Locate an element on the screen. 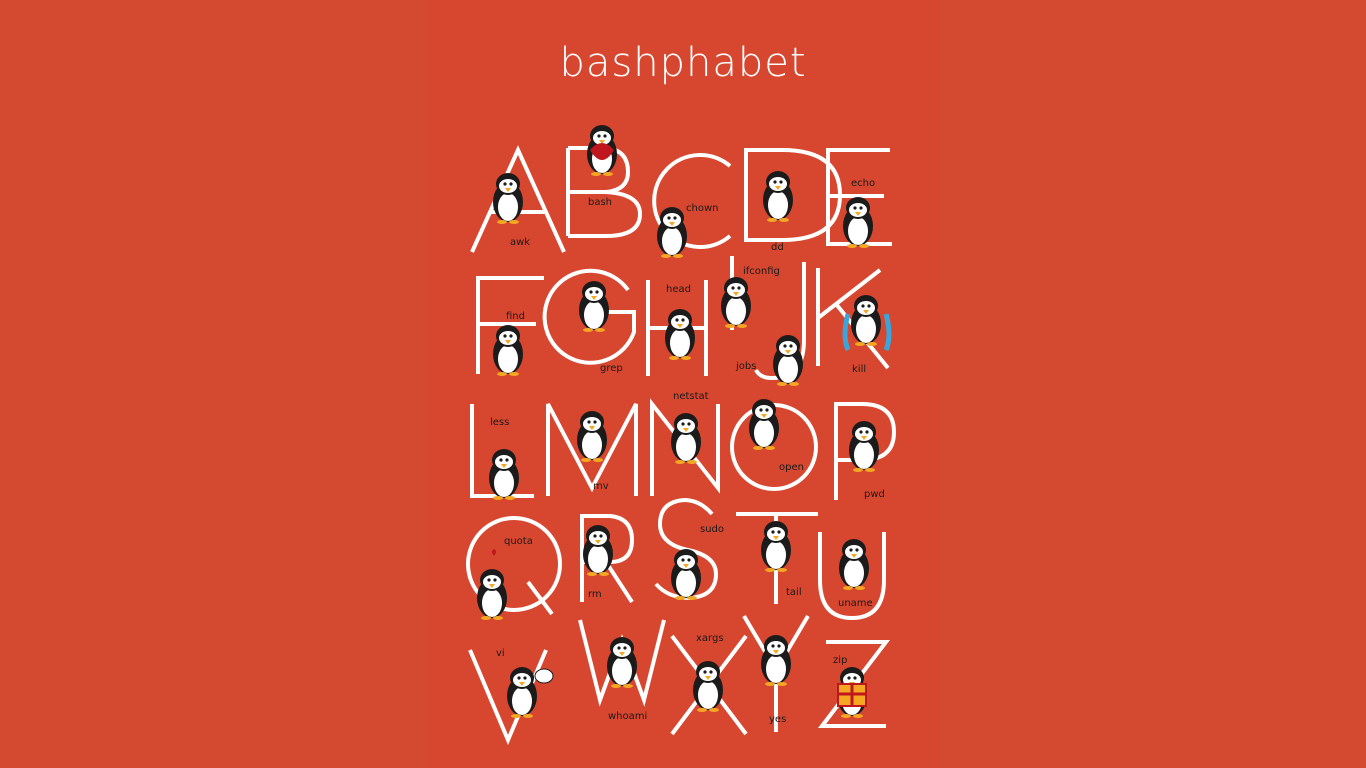 Image resolution: width=1366 pixels, height=768 pixels. penguin-y is located at coordinates (776, 660).